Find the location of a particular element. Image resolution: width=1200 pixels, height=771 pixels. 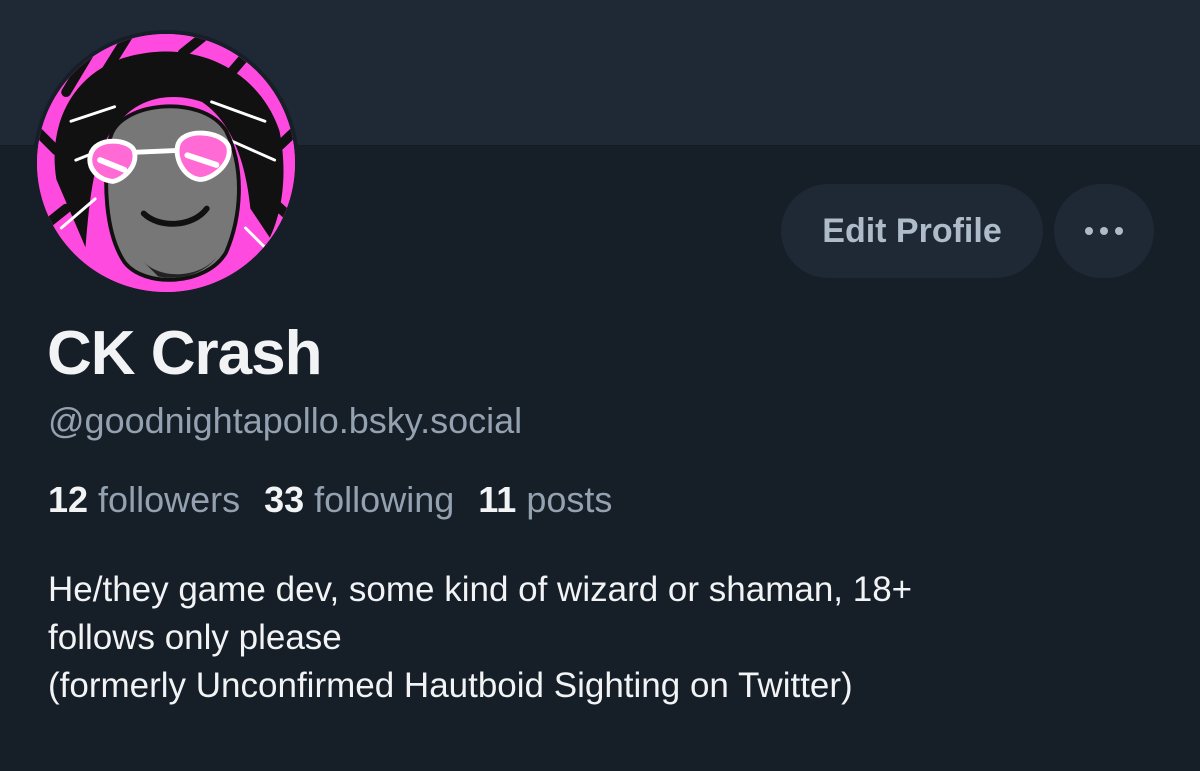

bio-line: follows only please is located at coordinates (195, 637).